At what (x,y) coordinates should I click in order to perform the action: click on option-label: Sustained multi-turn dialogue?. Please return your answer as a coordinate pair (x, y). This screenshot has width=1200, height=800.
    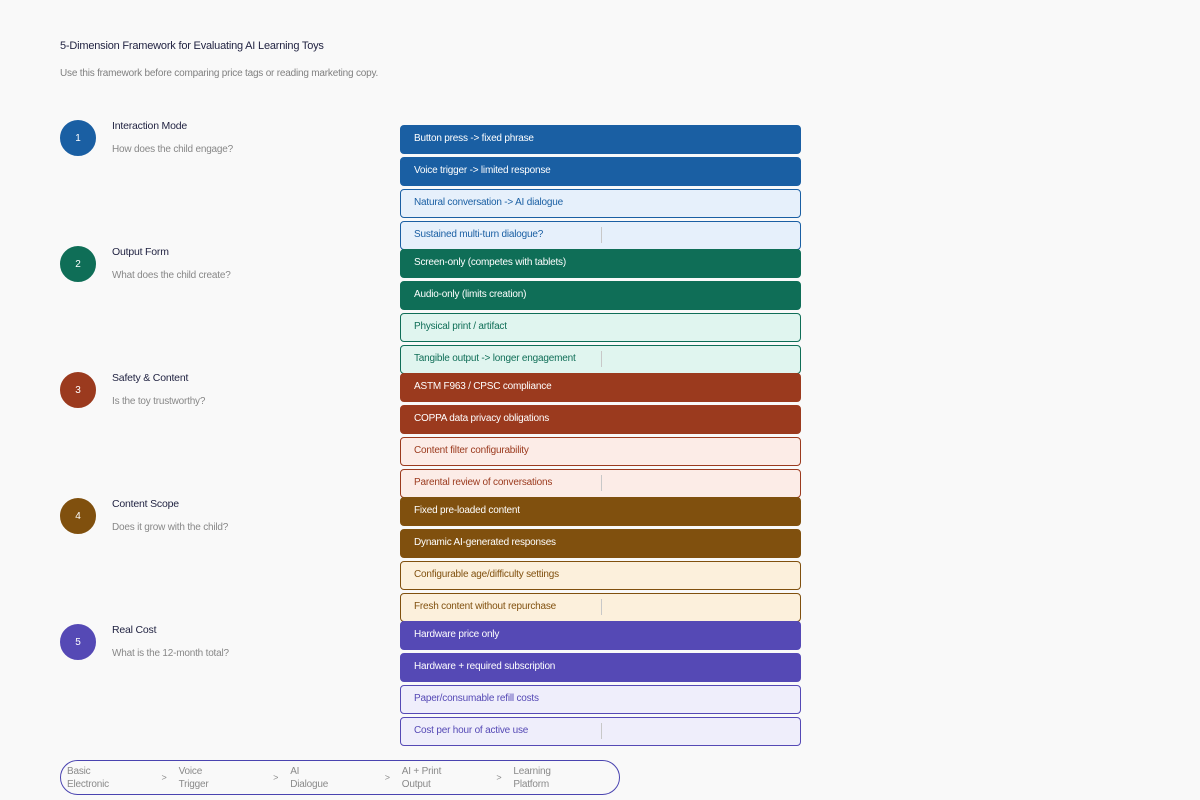
    Looking at the image, I should click on (479, 234).